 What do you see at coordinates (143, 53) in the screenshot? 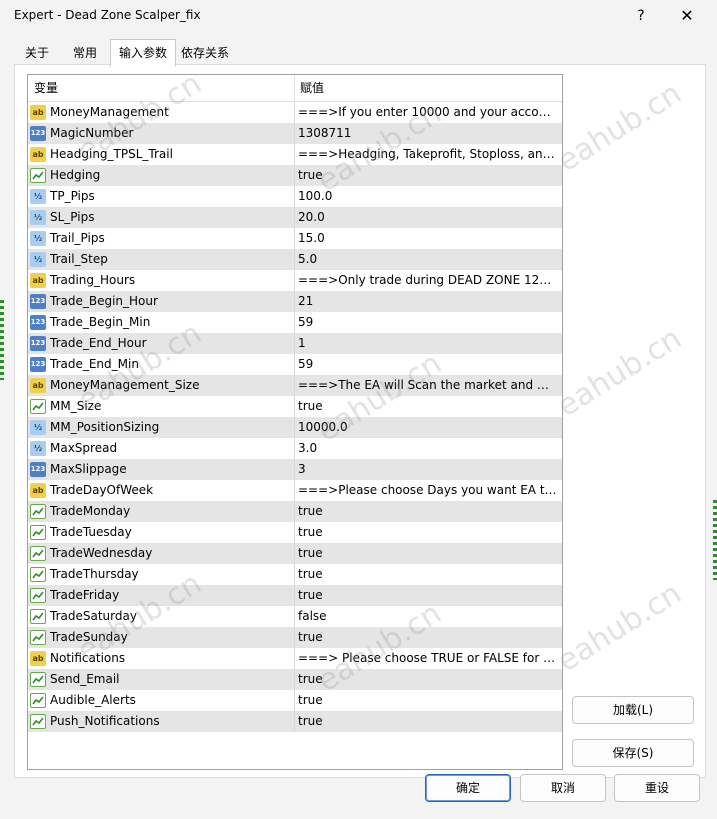
I see `tab-inputs: 输入参数` at bounding box center [143, 53].